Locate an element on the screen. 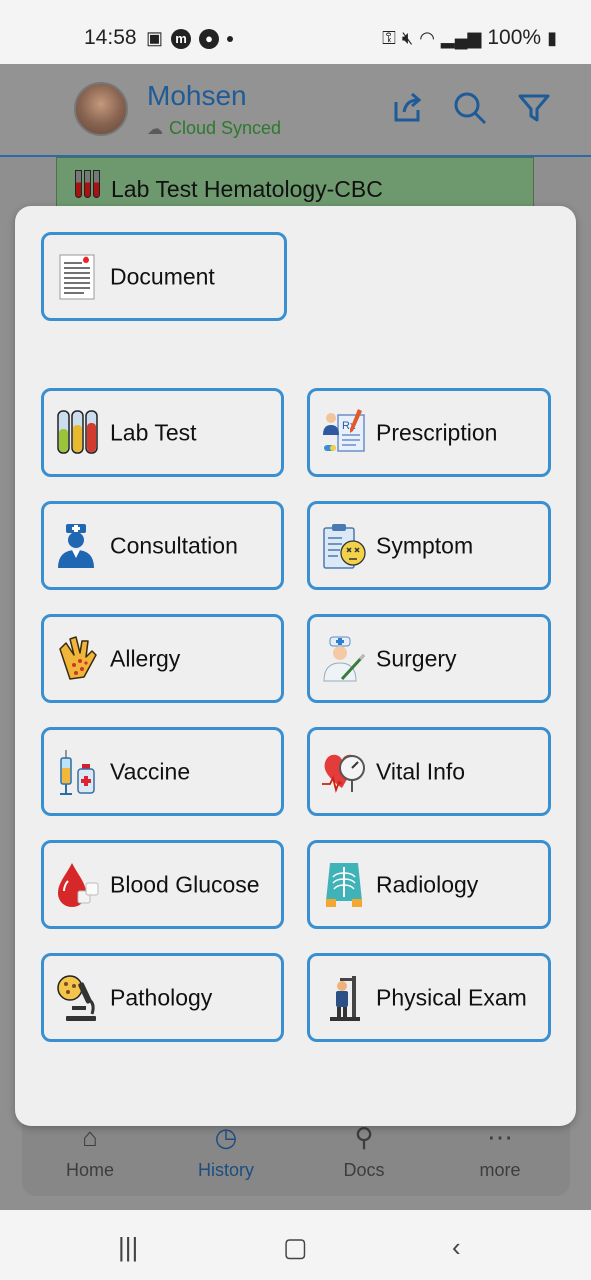 The image size is (591, 1280). system-navigation: ||| ▢ ‹ is located at coordinates (295, 1245).